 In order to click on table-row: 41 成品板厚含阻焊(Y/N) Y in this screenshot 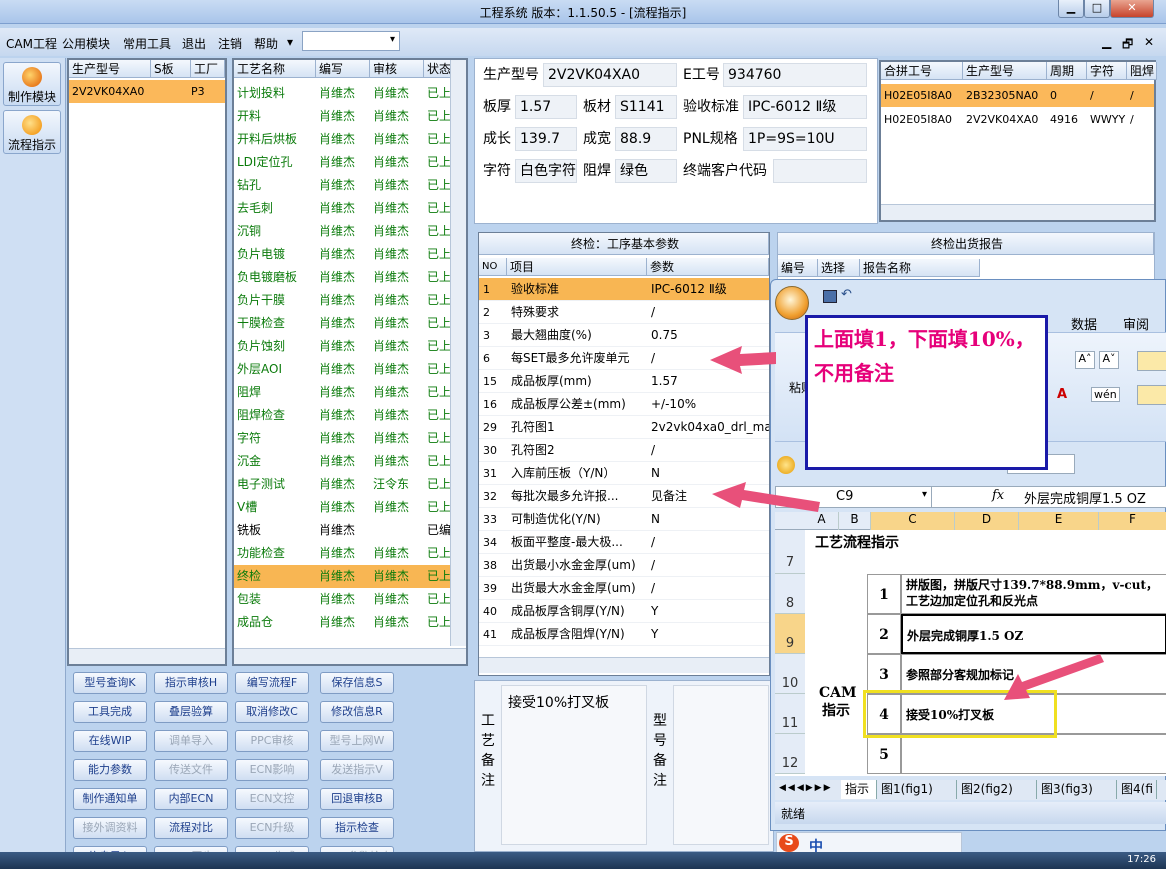, I will do `click(624, 634)`.